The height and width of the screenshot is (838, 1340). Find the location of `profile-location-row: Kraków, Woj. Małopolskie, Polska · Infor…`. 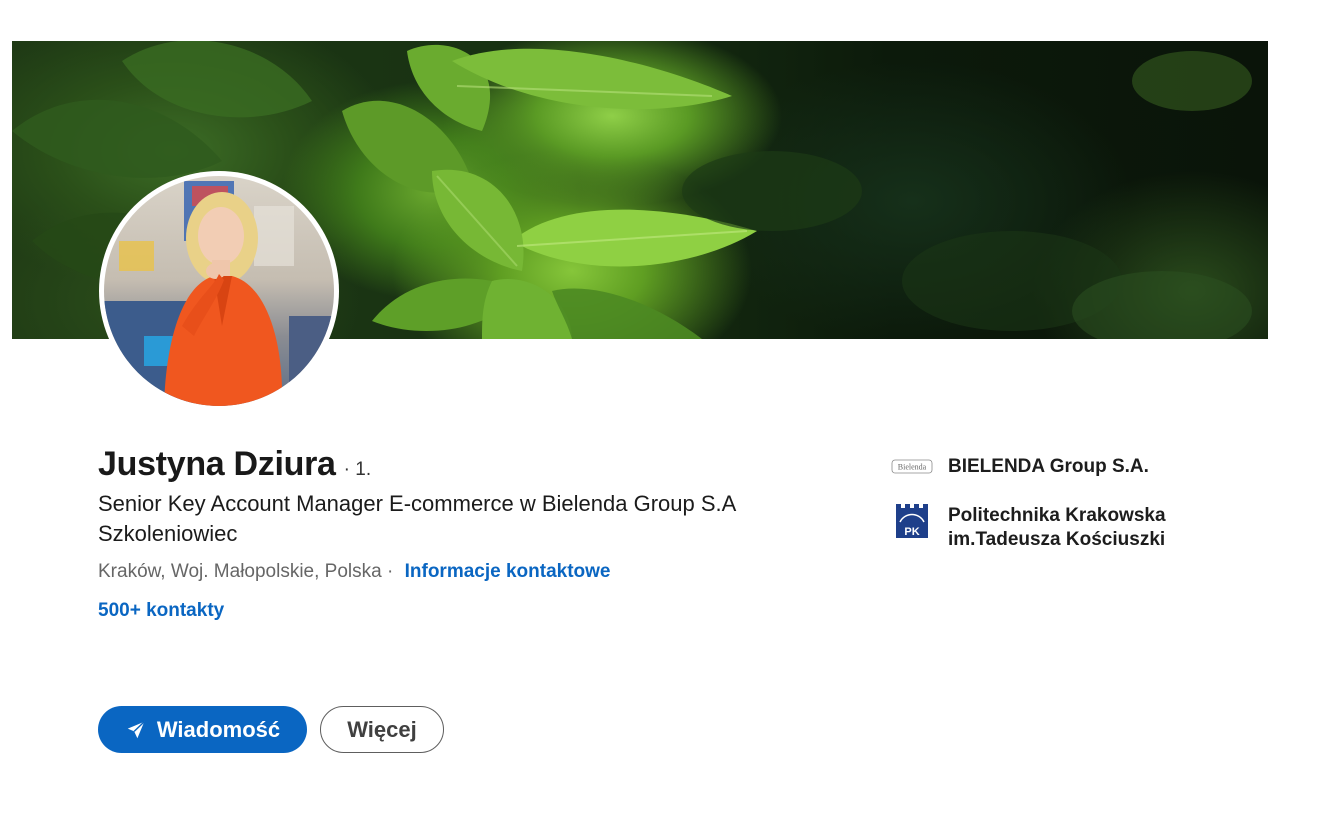

profile-location-row: Kraków, Woj. Małopolskie, Polska · Infor… is located at coordinates (354, 572).